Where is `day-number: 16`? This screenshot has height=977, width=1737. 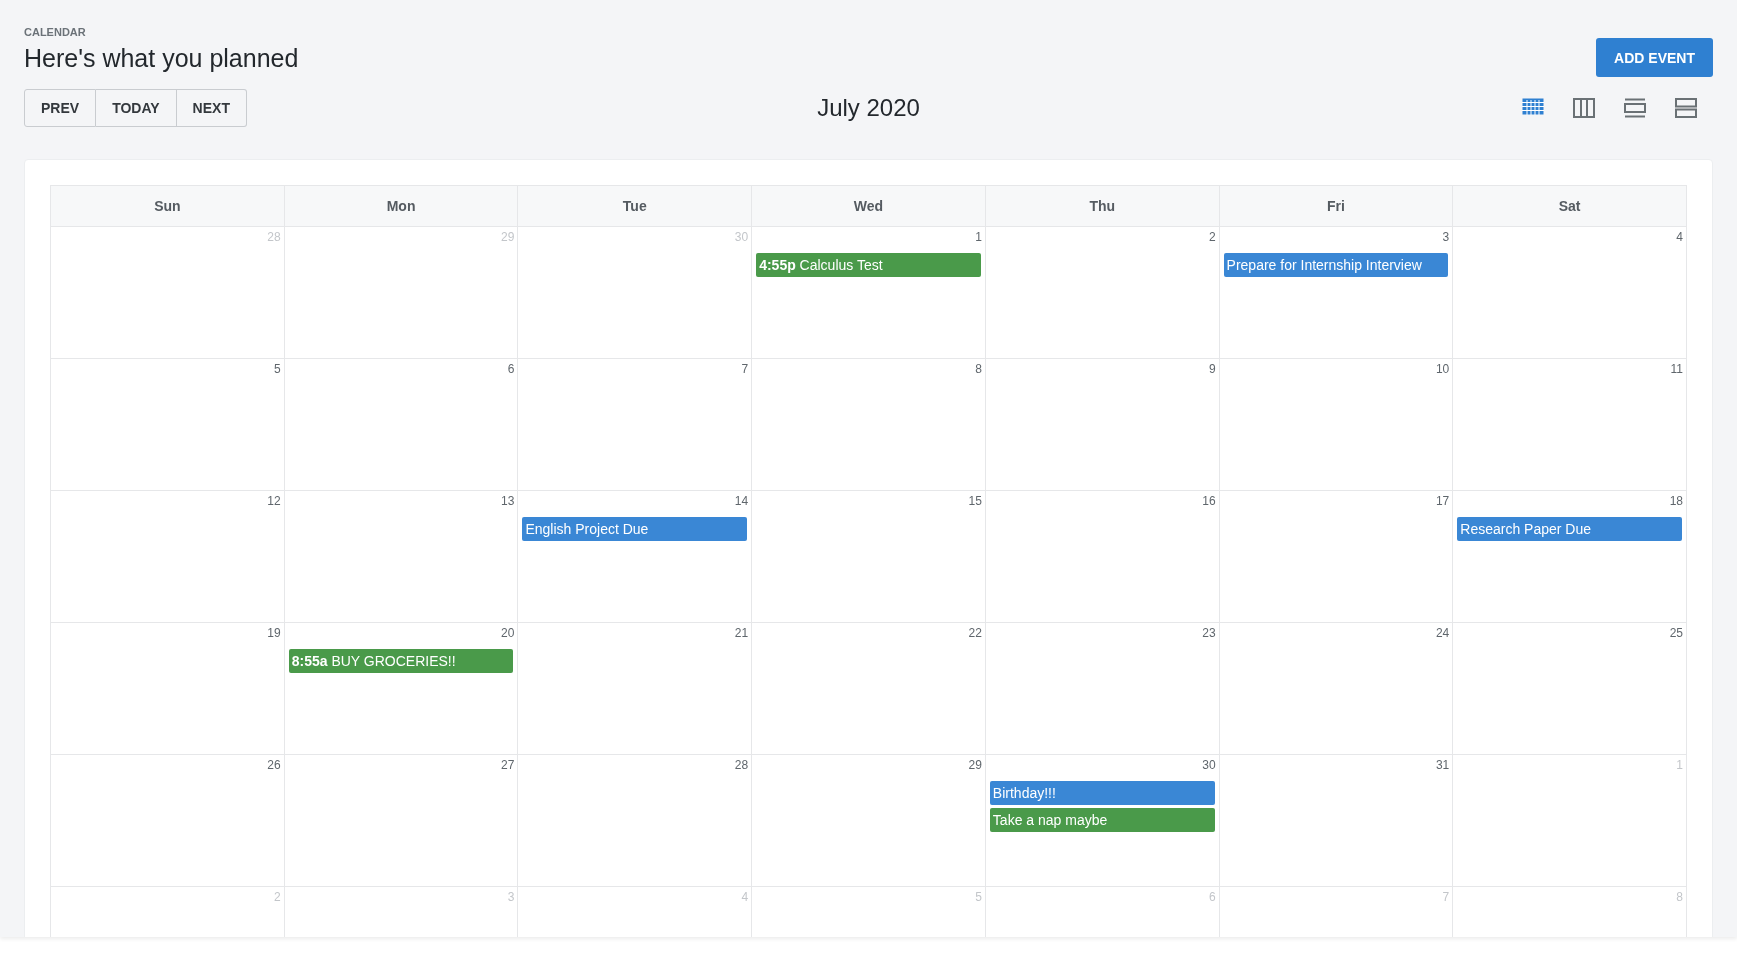 day-number: 16 is located at coordinates (1209, 501).